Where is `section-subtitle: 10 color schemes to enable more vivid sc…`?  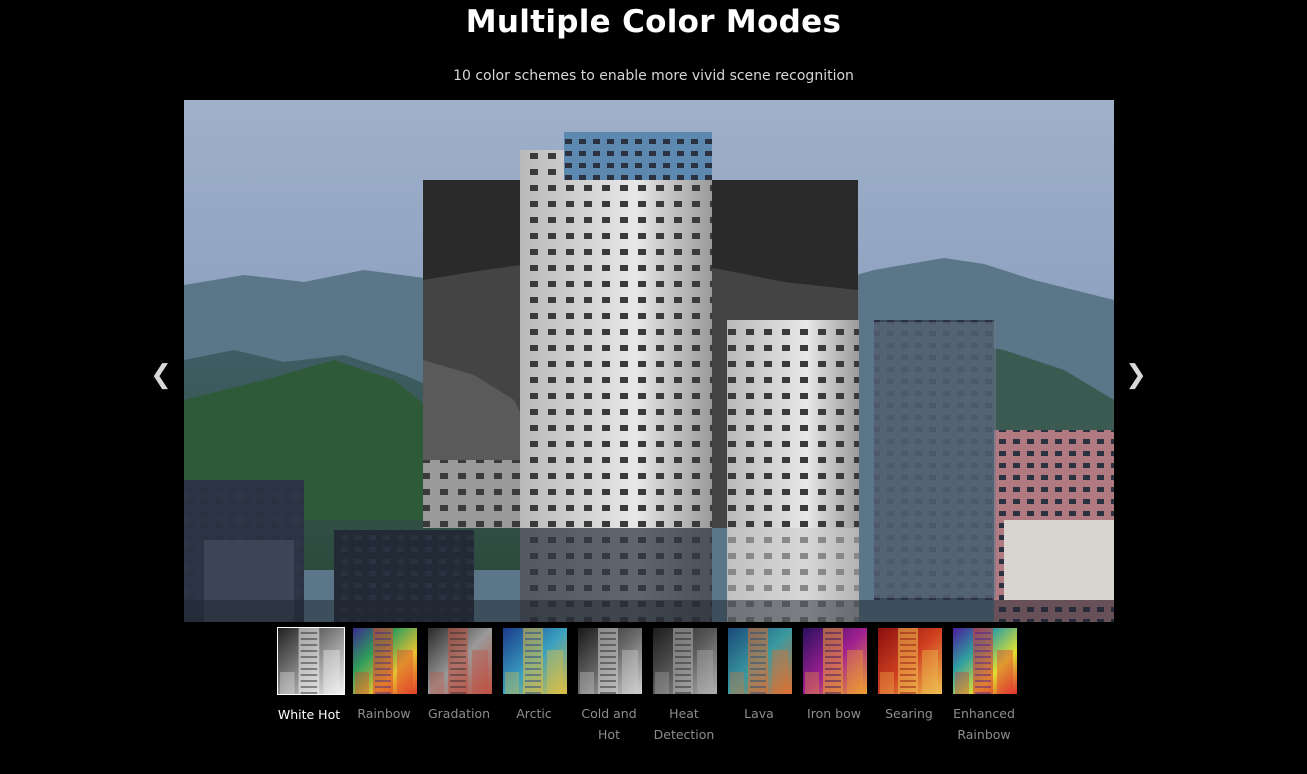
section-subtitle: 10 color schemes to enable more vivid sc… is located at coordinates (653, 76).